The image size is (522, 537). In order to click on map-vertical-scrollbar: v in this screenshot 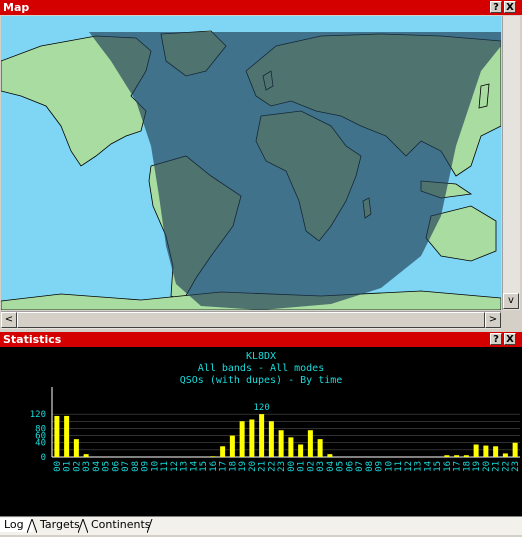, I will do `click(511, 163)`.